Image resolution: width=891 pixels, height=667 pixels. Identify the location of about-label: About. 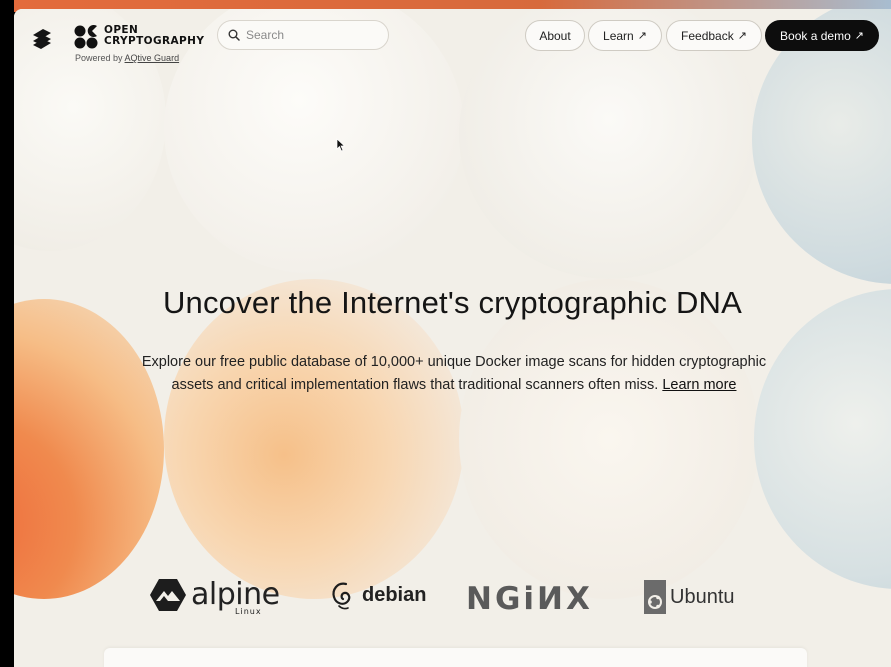
(555, 35).